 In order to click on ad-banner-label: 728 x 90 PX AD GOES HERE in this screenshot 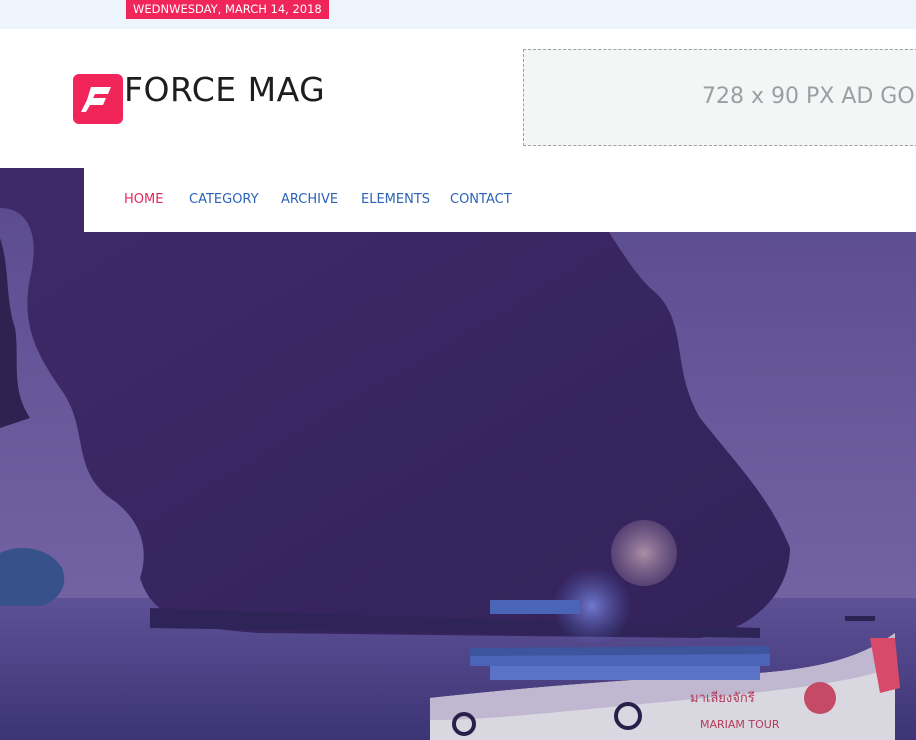, I will do `click(809, 96)`.